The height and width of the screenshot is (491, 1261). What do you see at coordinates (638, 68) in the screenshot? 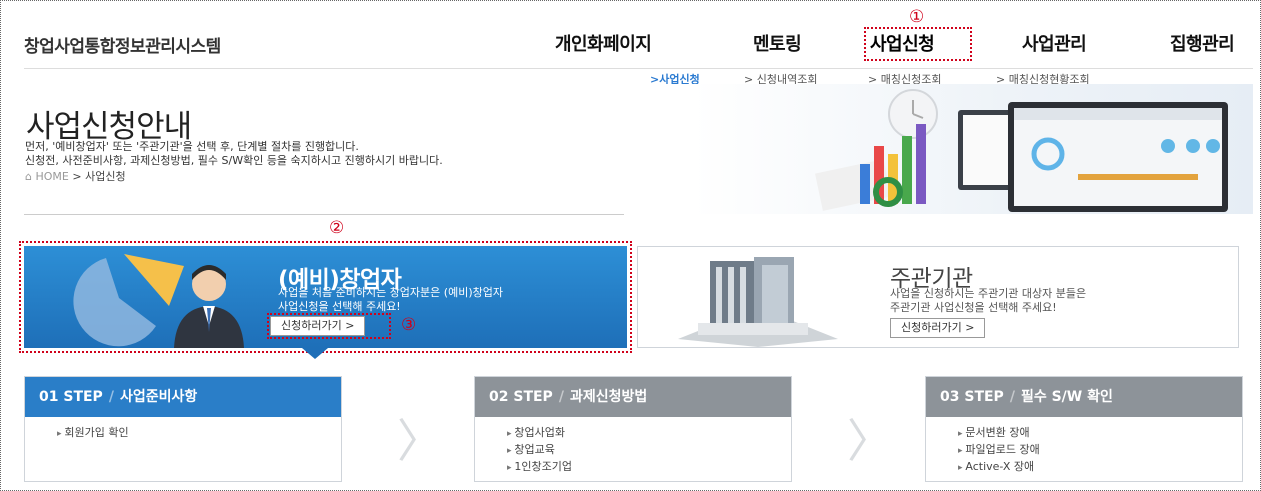
I see `header-divider` at bounding box center [638, 68].